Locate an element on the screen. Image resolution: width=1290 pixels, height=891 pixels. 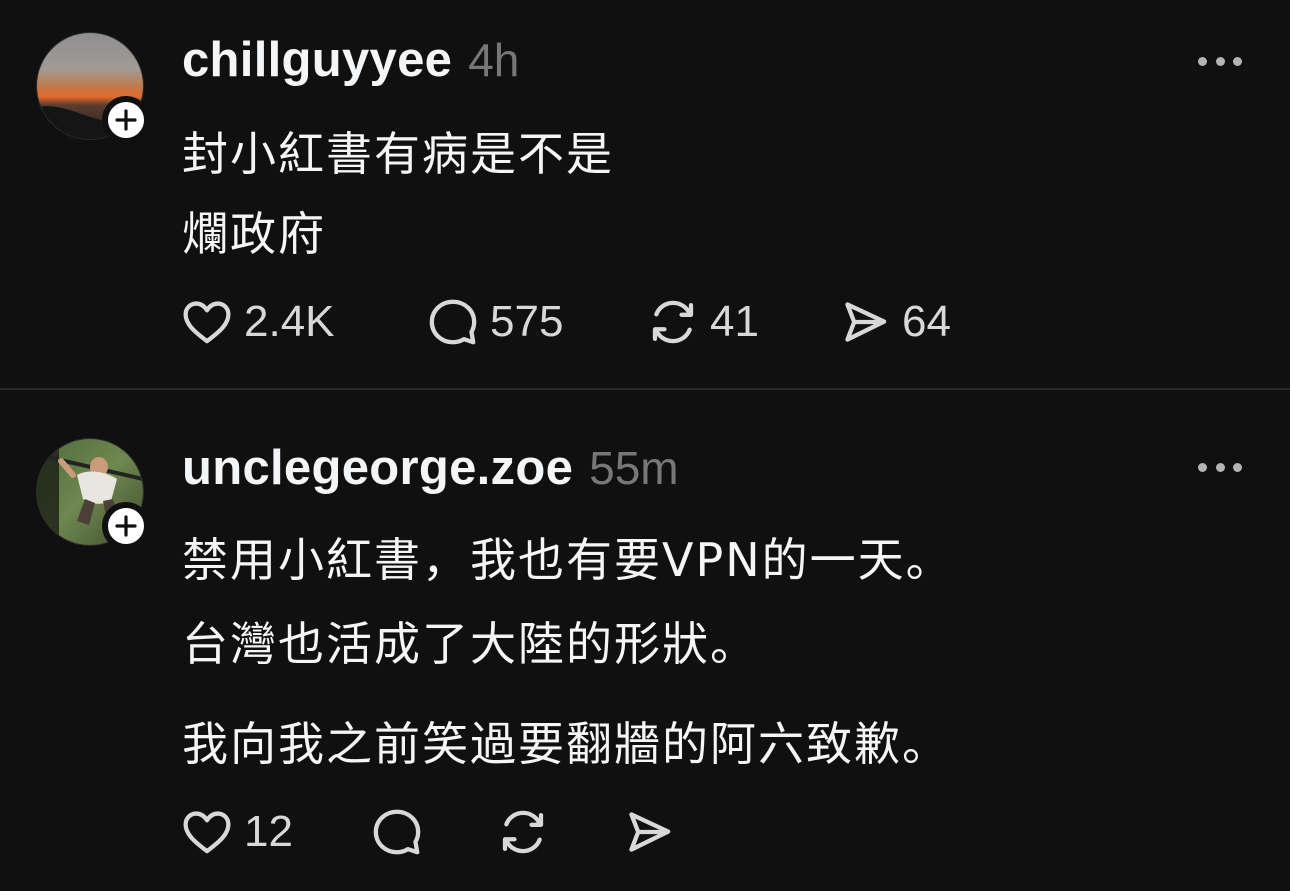
post-text-line: 封小紅書有病是不是 is located at coordinates (398, 154).